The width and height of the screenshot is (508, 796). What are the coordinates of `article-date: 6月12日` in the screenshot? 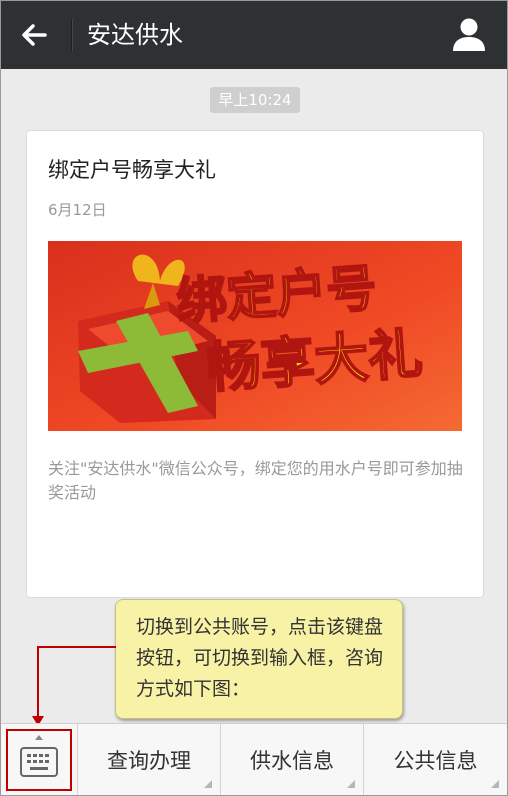 It's located at (77, 210).